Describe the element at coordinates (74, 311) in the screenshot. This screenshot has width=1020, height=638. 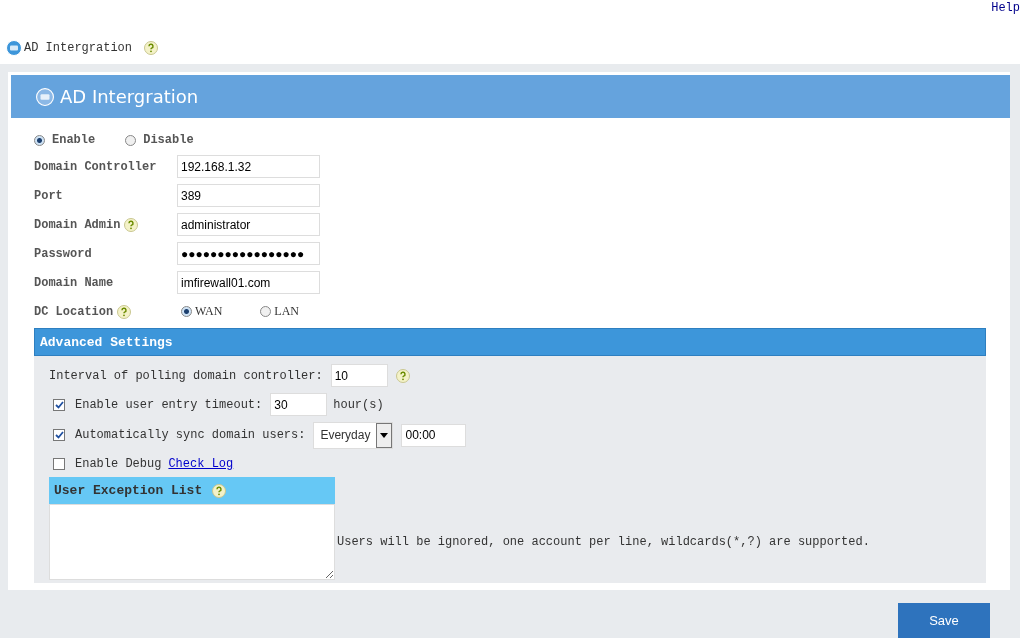
I see `field-label: DC Location` at that location.